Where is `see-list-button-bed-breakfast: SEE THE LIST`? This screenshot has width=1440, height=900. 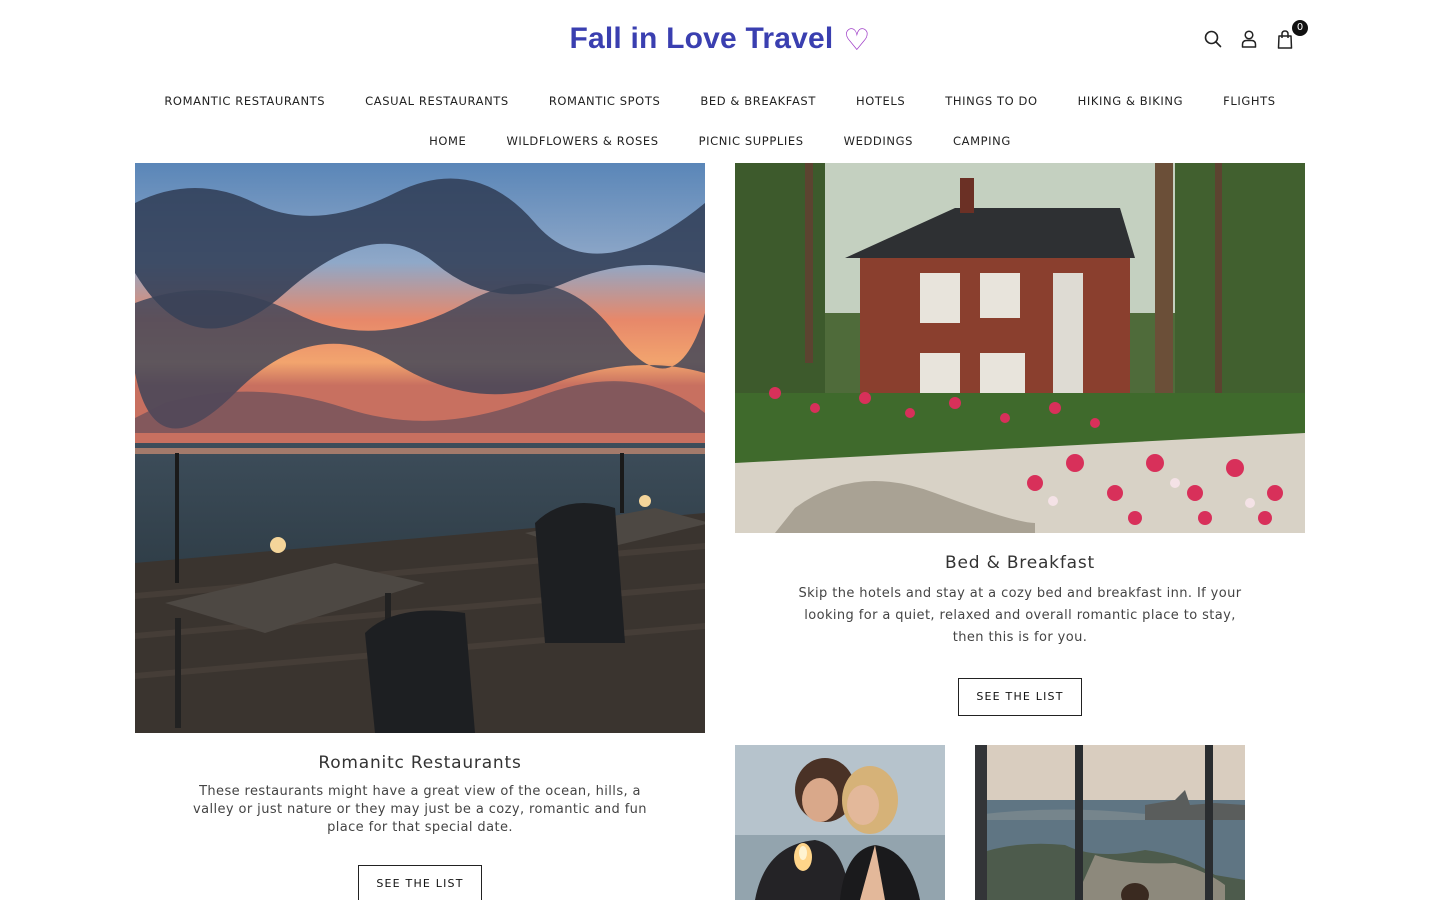 see-list-button-bed-breakfast: SEE THE LIST is located at coordinates (1020, 697).